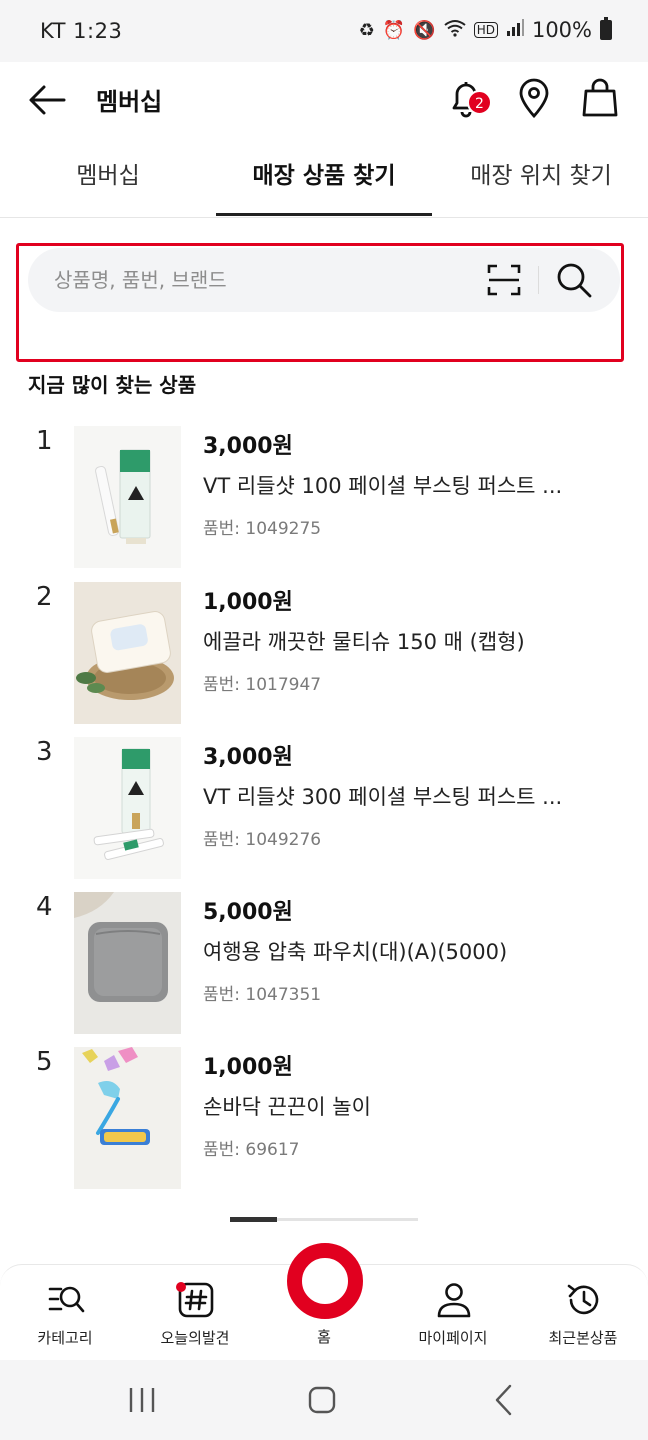 The width and height of the screenshot is (648, 1440). What do you see at coordinates (262, 995) in the screenshot?
I see `product-sku: 품번: 1047351` at bounding box center [262, 995].